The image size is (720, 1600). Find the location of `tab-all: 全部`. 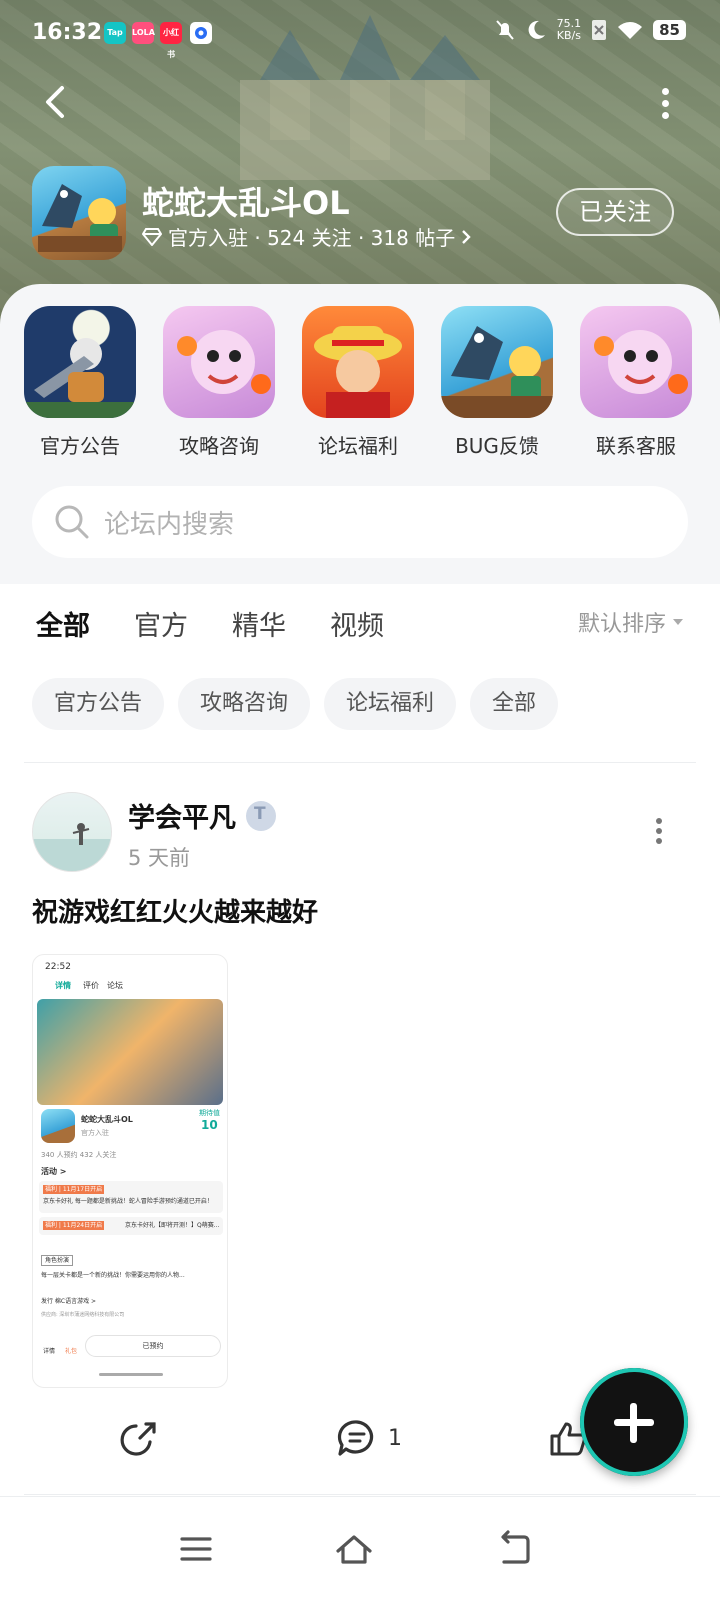

tab-all: 全部 is located at coordinates (63, 624).